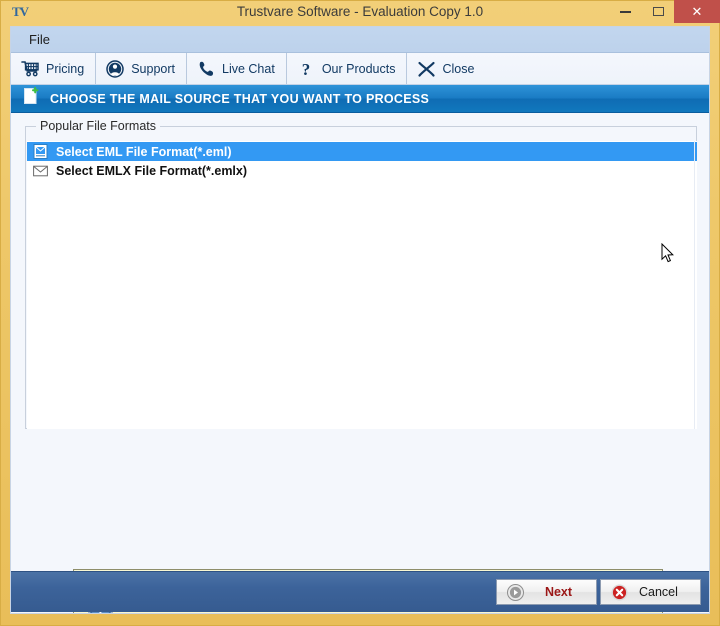 This screenshot has height=626, width=720. Describe the element at coordinates (31, 98) in the screenshot. I see `new-document-icon` at that location.